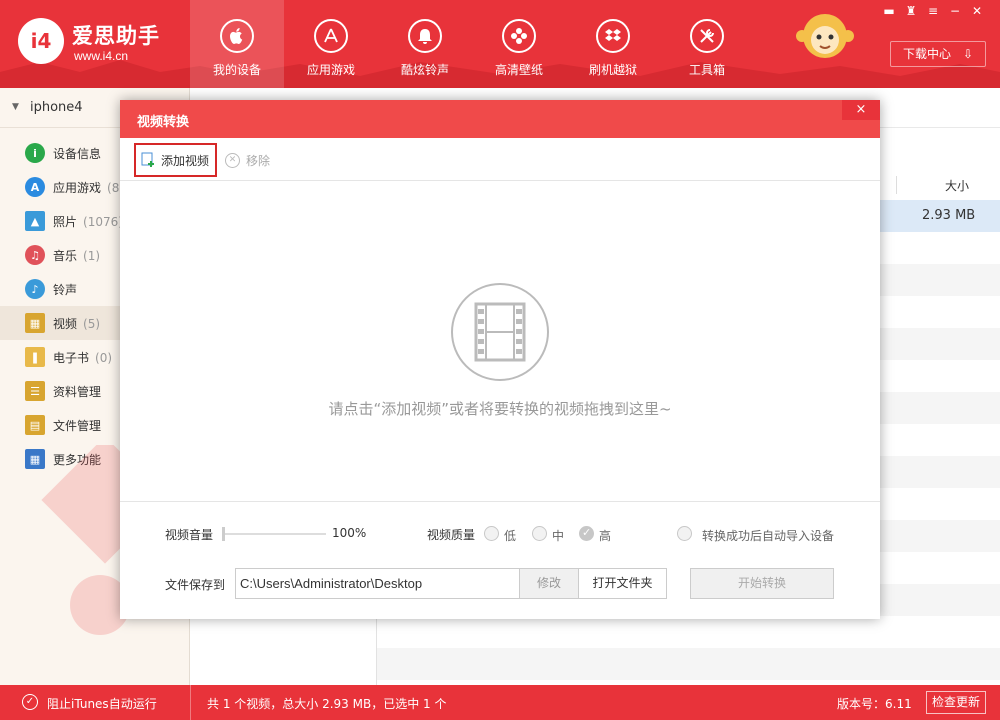 Image resolution: width=1000 pixels, height=720 pixels. Describe the element at coordinates (65, 256) in the screenshot. I see `sidebar-item-label: 音乐` at that location.